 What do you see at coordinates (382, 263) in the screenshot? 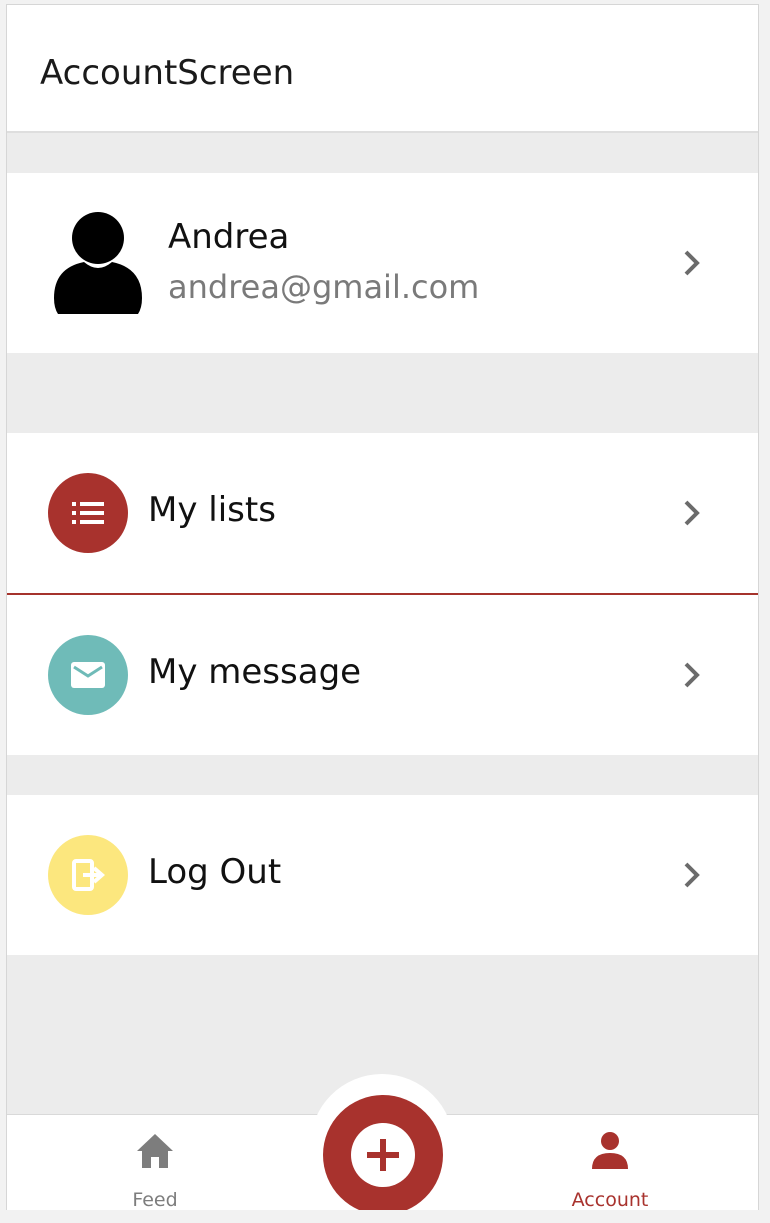
I see `profile-card: Andrea andrea@gmail.com` at bounding box center [382, 263].